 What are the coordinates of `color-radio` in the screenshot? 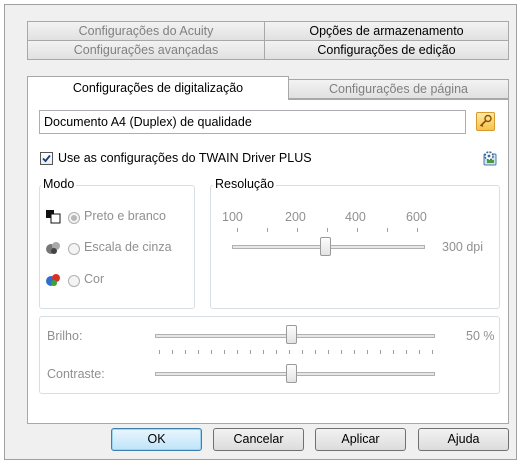 It's located at (74, 281).